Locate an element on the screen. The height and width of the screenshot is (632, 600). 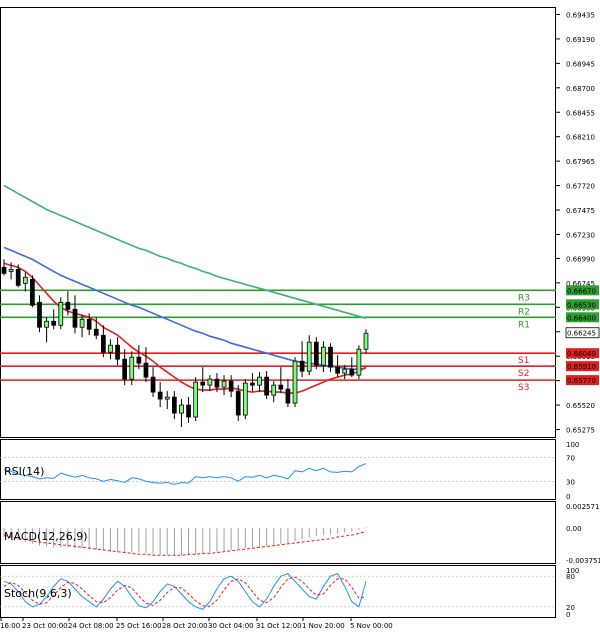
level-name-r1: R1 is located at coordinates (524, 325).